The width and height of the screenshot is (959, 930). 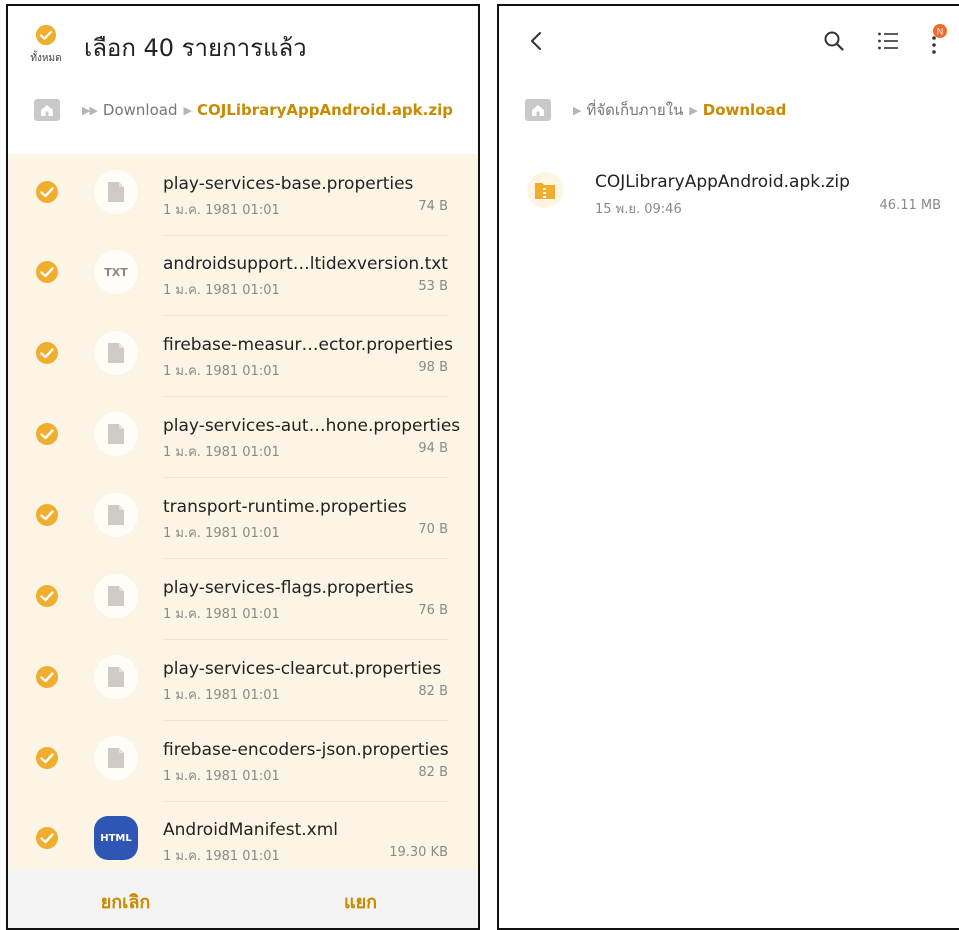 What do you see at coordinates (433, 610) in the screenshot?
I see `file-size: 76 B` at bounding box center [433, 610].